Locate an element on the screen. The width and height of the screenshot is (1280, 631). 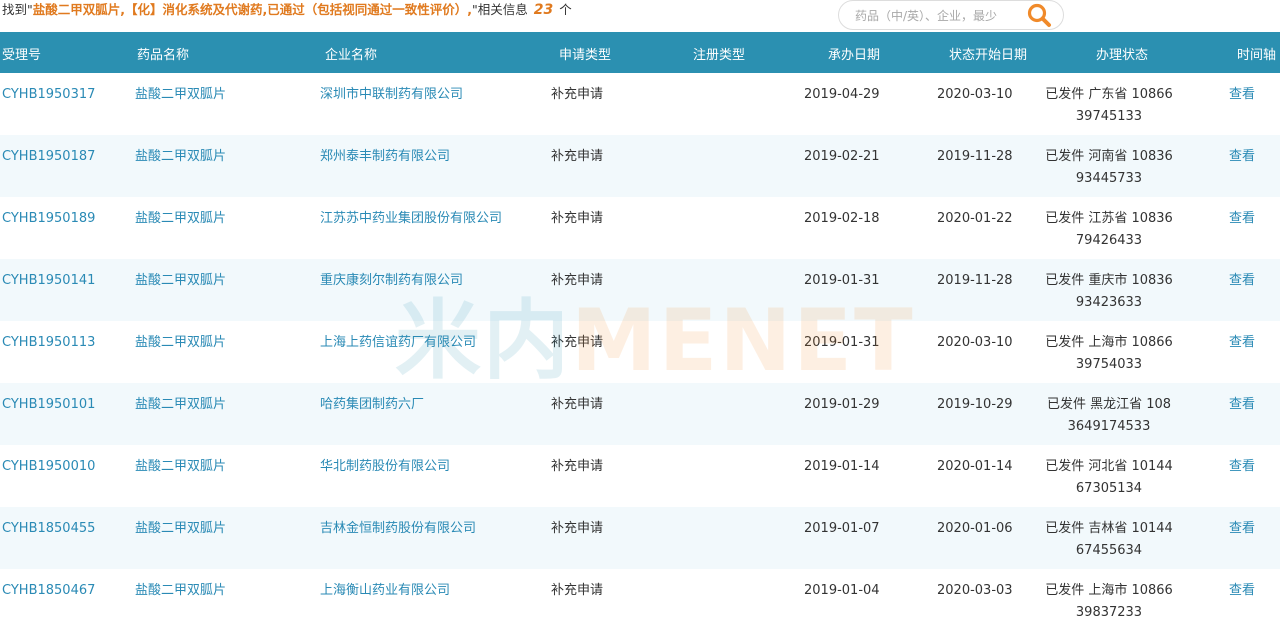
company-name-link: 重庆康刻尔制药有限公司 is located at coordinates (391, 281).